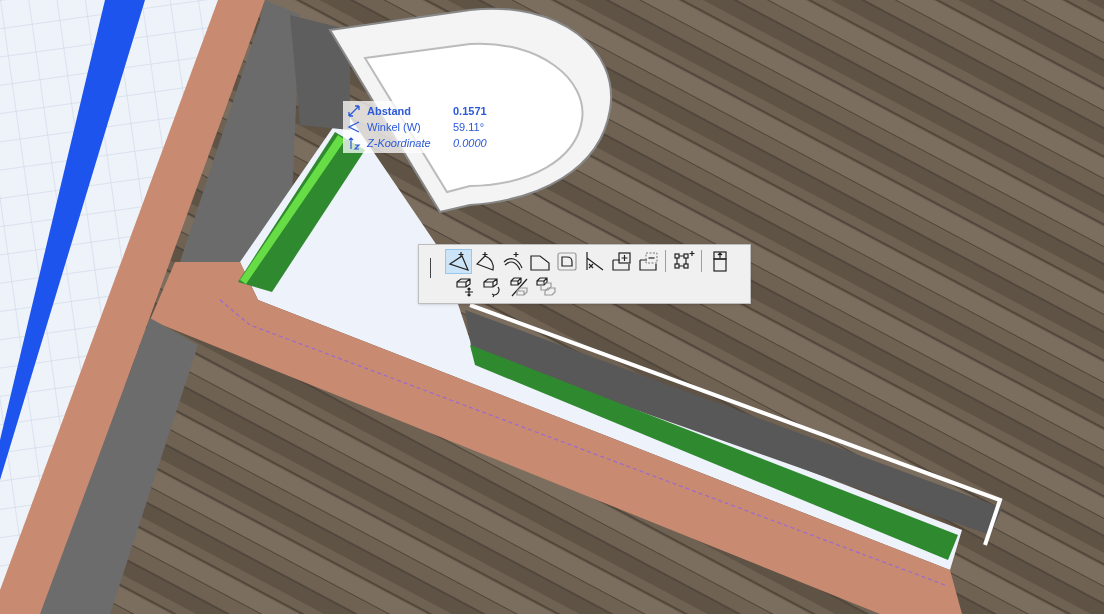 This screenshot has height=614, width=1104. I want to click on tracker-value: 0.1571, so click(470, 111).